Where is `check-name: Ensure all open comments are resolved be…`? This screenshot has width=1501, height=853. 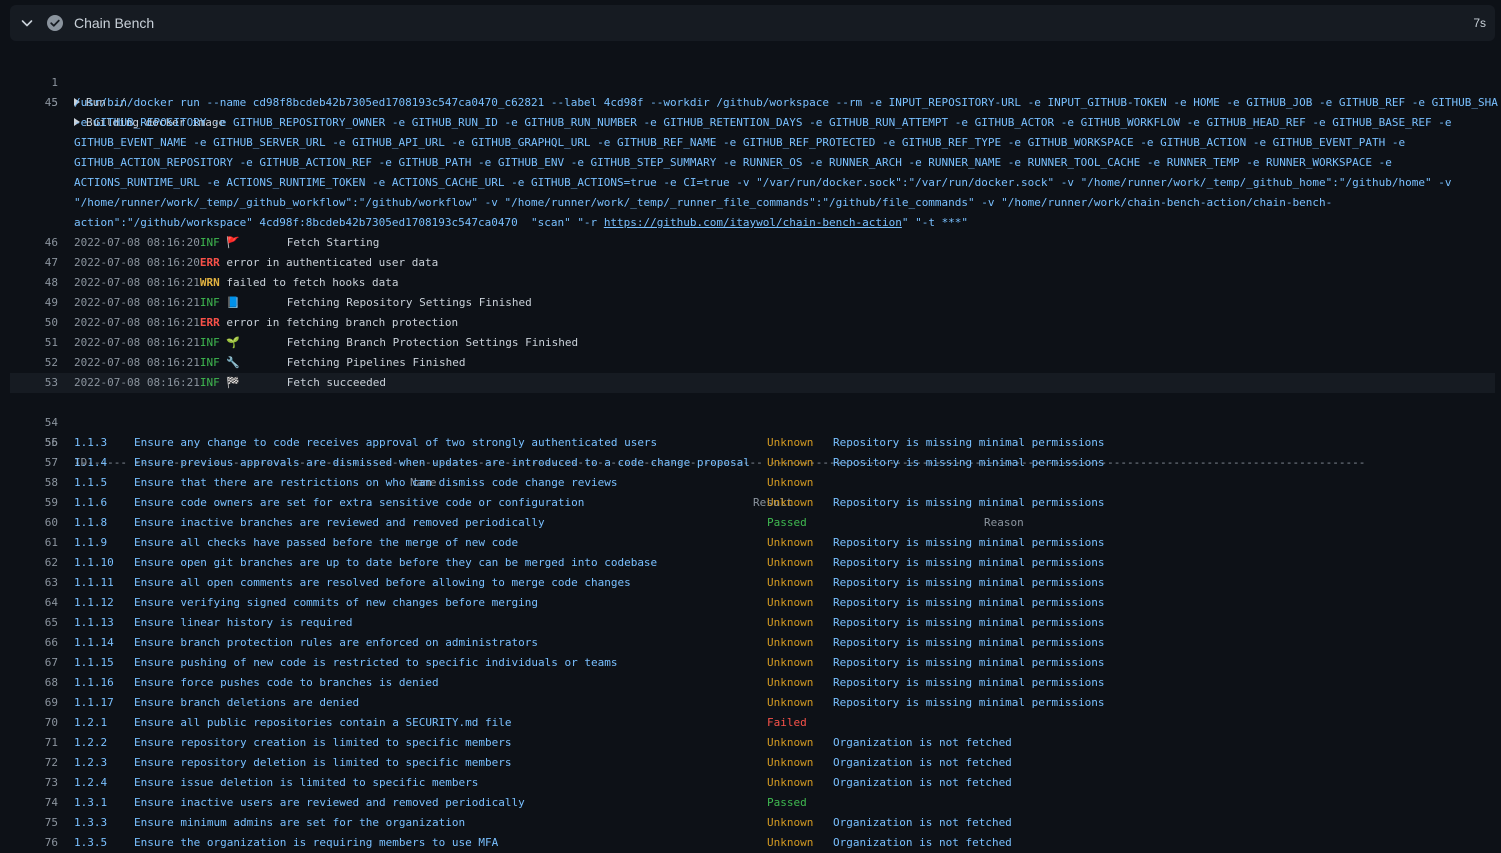
check-name: Ensure all open comments are resolved be… is located at coordinates (382, 582).